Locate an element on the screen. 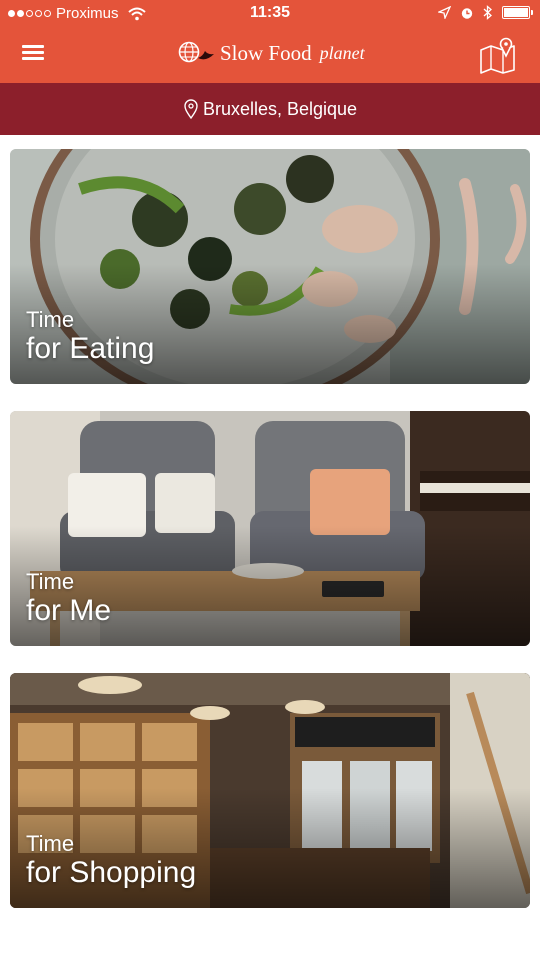 The width and height of the screenshot is (540, 960). location-arrow-icon is located at coordinates (444, 12).